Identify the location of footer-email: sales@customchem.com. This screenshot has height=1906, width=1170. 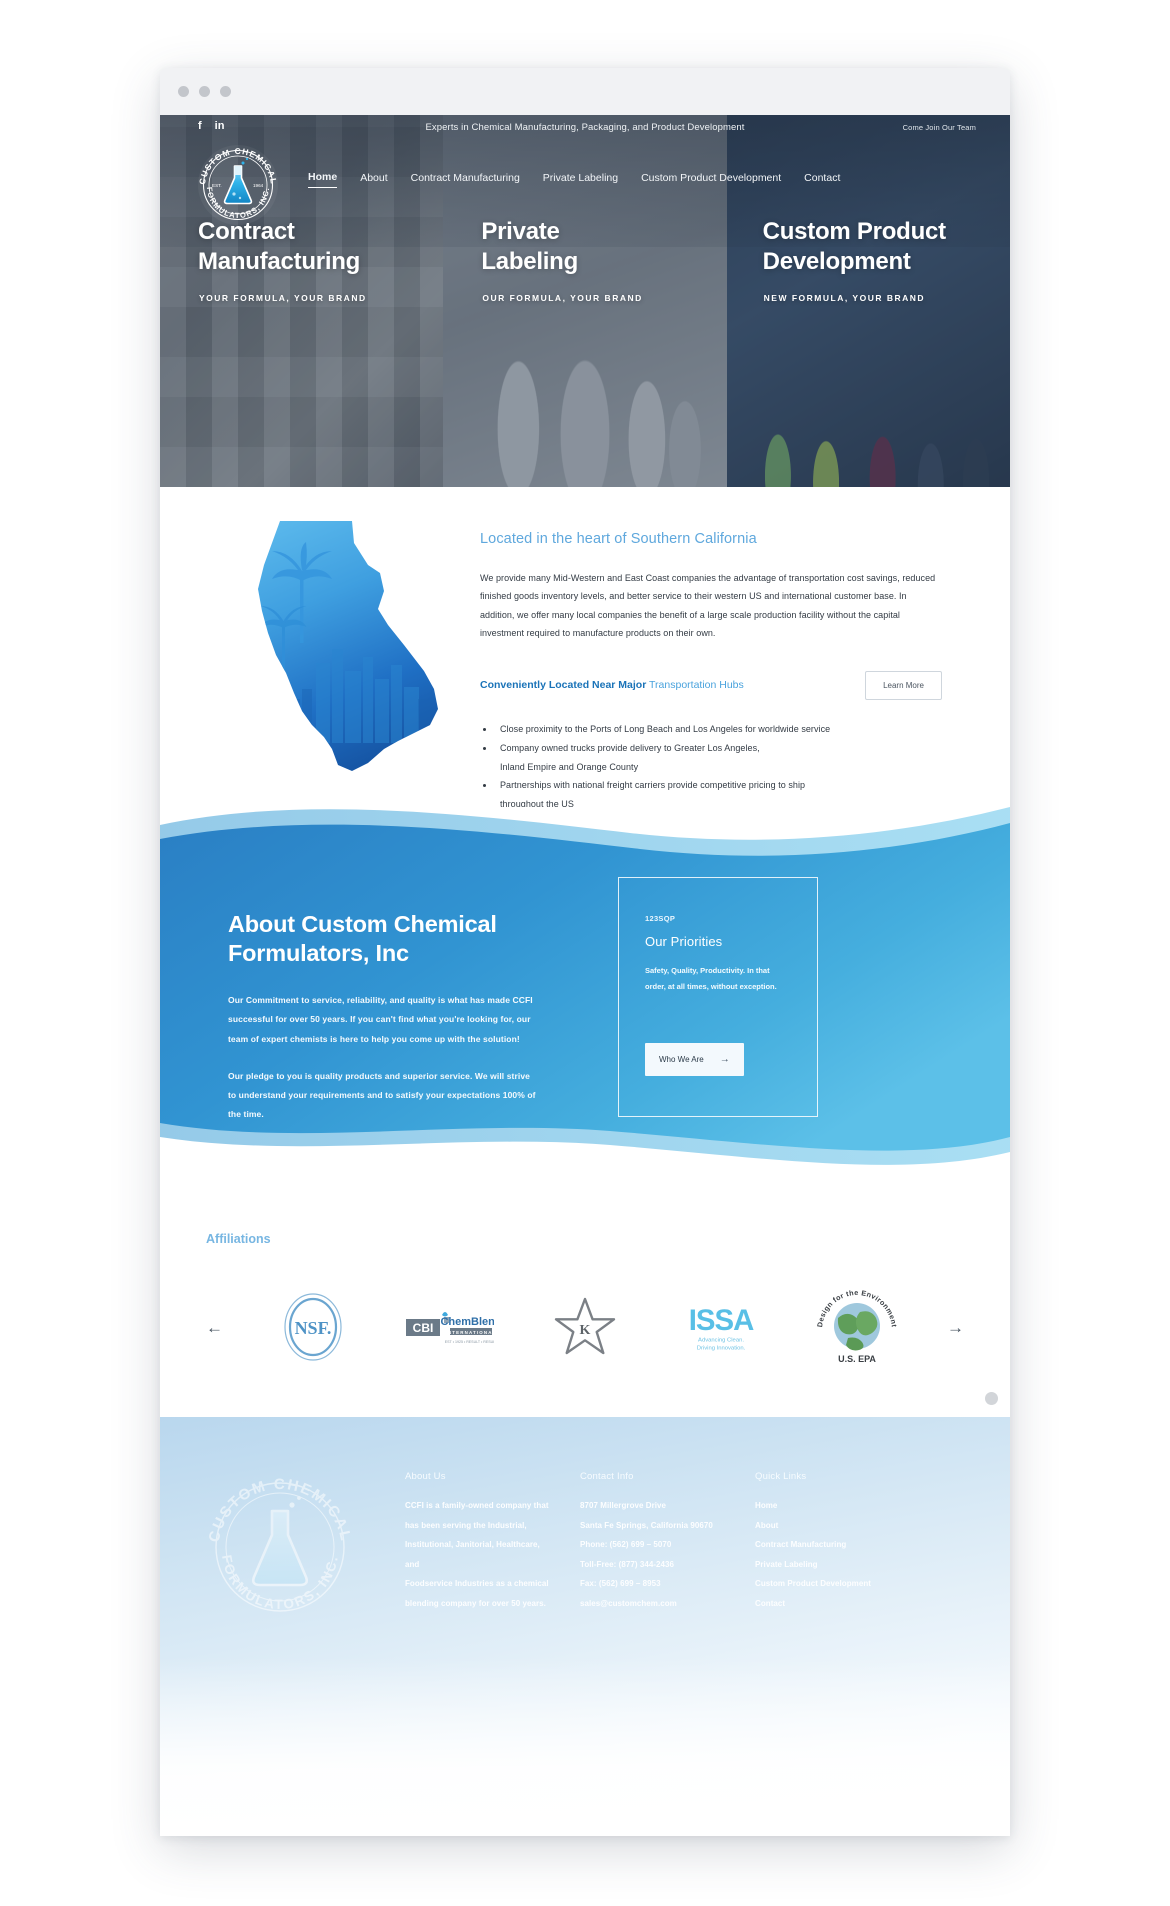
(660, 1604).